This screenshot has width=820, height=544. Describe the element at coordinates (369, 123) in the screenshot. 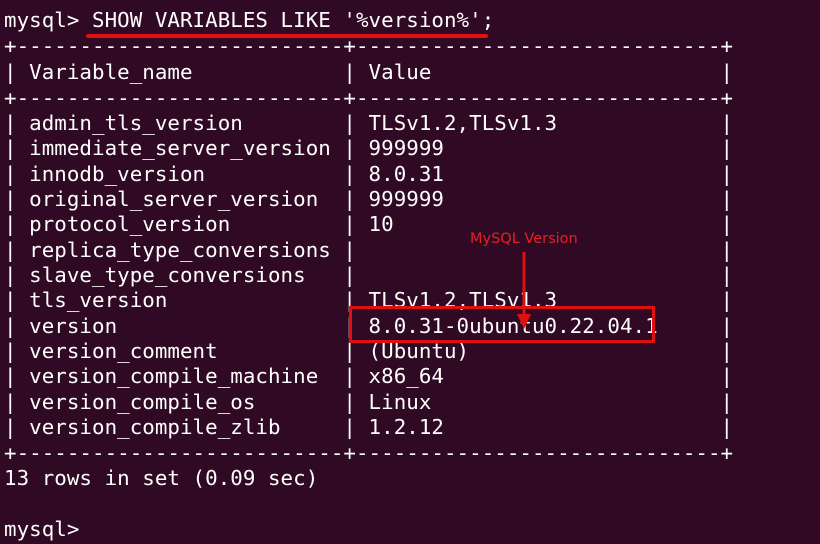

I see `table-row: | admin_tls_version | TLSv1.2,TLSv1.3 |` at that location.